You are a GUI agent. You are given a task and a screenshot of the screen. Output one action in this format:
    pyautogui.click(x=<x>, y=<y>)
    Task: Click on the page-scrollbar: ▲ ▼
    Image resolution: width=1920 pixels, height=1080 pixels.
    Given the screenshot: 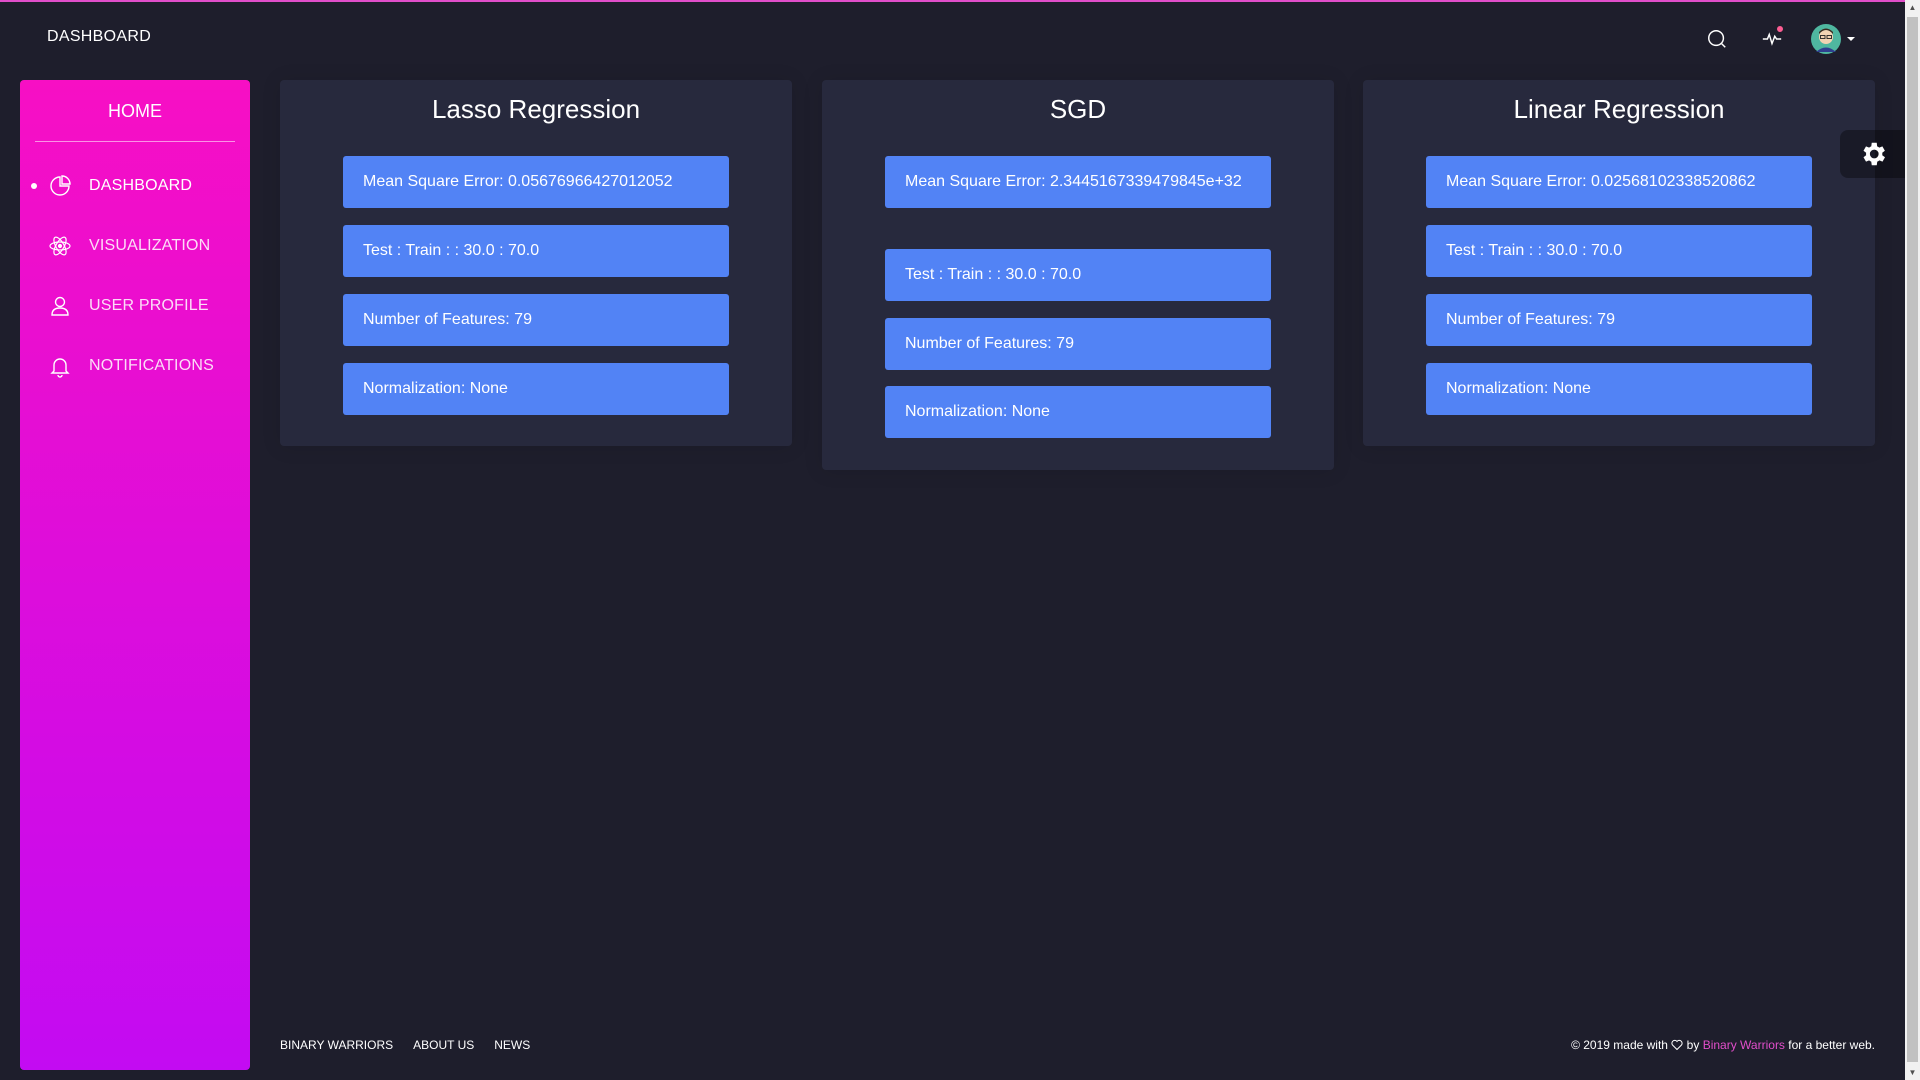 What is the action you would take?
    pyautogui.click(x=1912, y=540)
    